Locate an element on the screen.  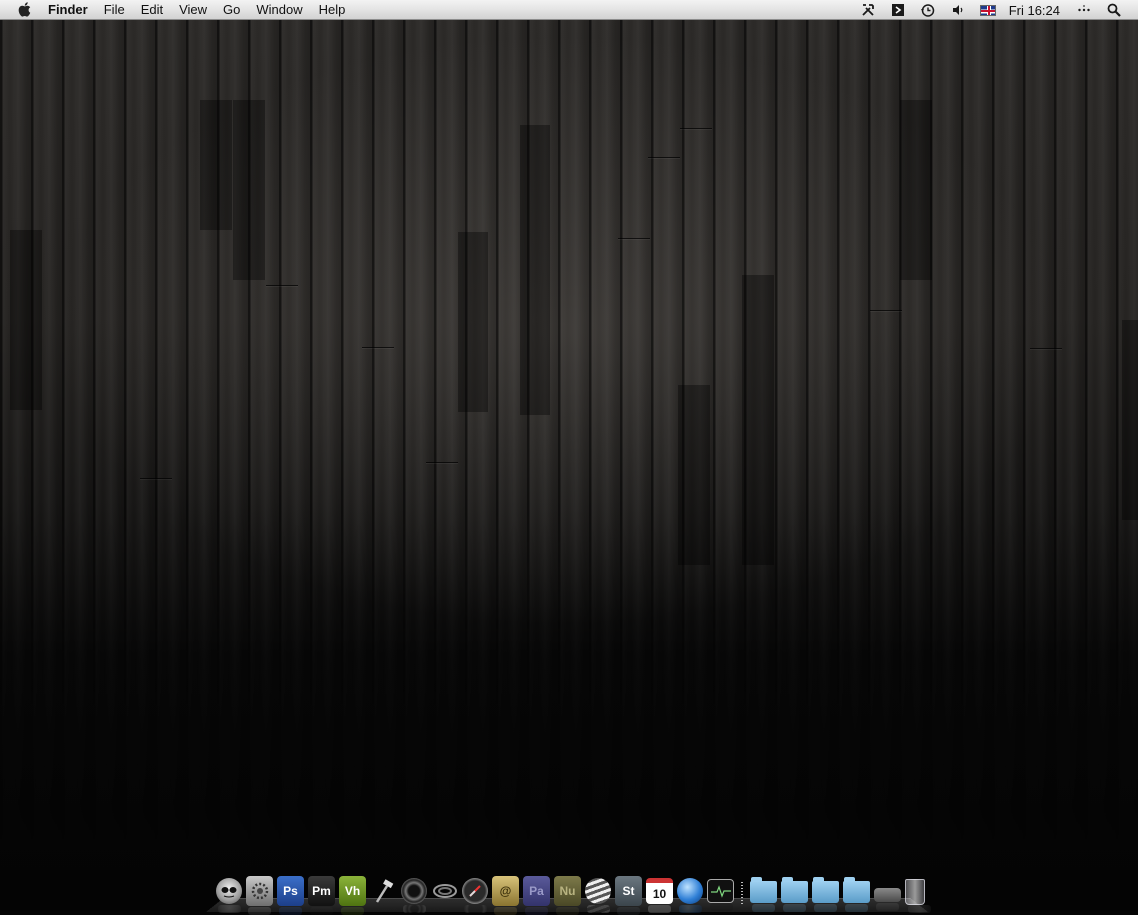
pa-app-icon: Pa is located at coordinates (536, 895).